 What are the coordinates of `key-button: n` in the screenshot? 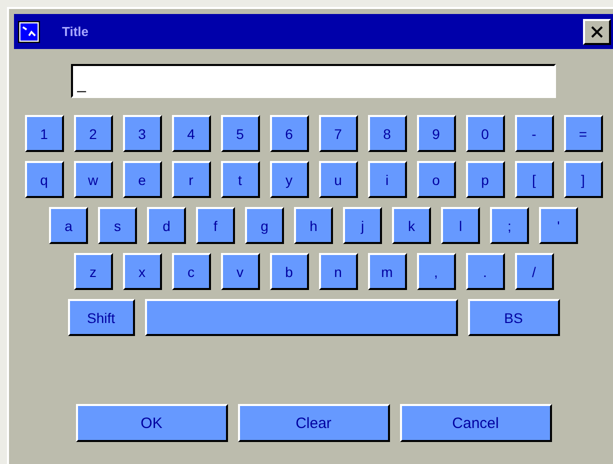 It's located at (338, 271).